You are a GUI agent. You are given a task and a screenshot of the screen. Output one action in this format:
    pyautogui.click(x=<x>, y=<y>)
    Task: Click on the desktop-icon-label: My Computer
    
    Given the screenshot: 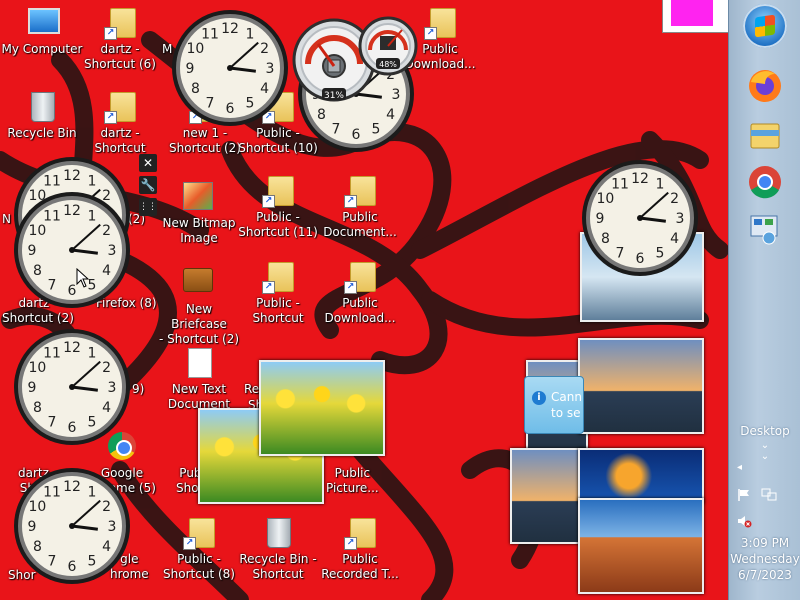 What is the action you would take?
    pyautogui.click(x=42, y=49)
    